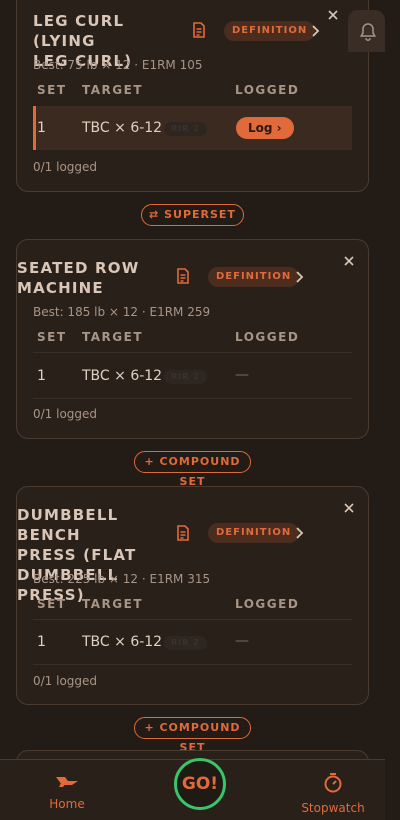 The height and width of the screenshot is (820, 400). I want to click on exercise-header: LEG CURL (LYING LEG CURL) DEFINITION, so click(192, 35).